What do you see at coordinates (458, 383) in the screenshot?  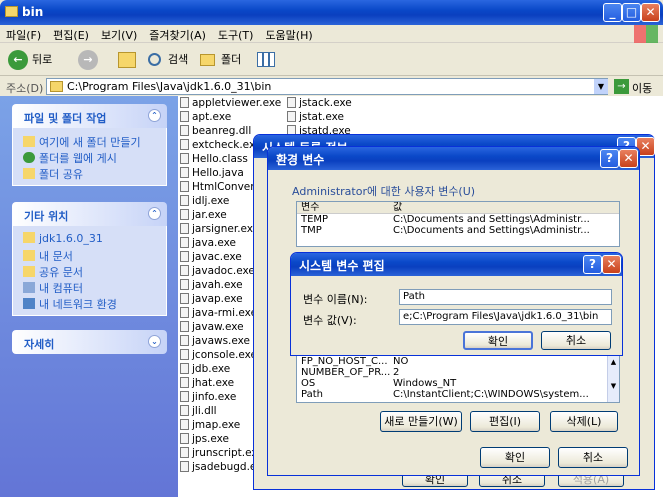 I see `list-item: OS Windows_NT` at bounding box center [458, 383].